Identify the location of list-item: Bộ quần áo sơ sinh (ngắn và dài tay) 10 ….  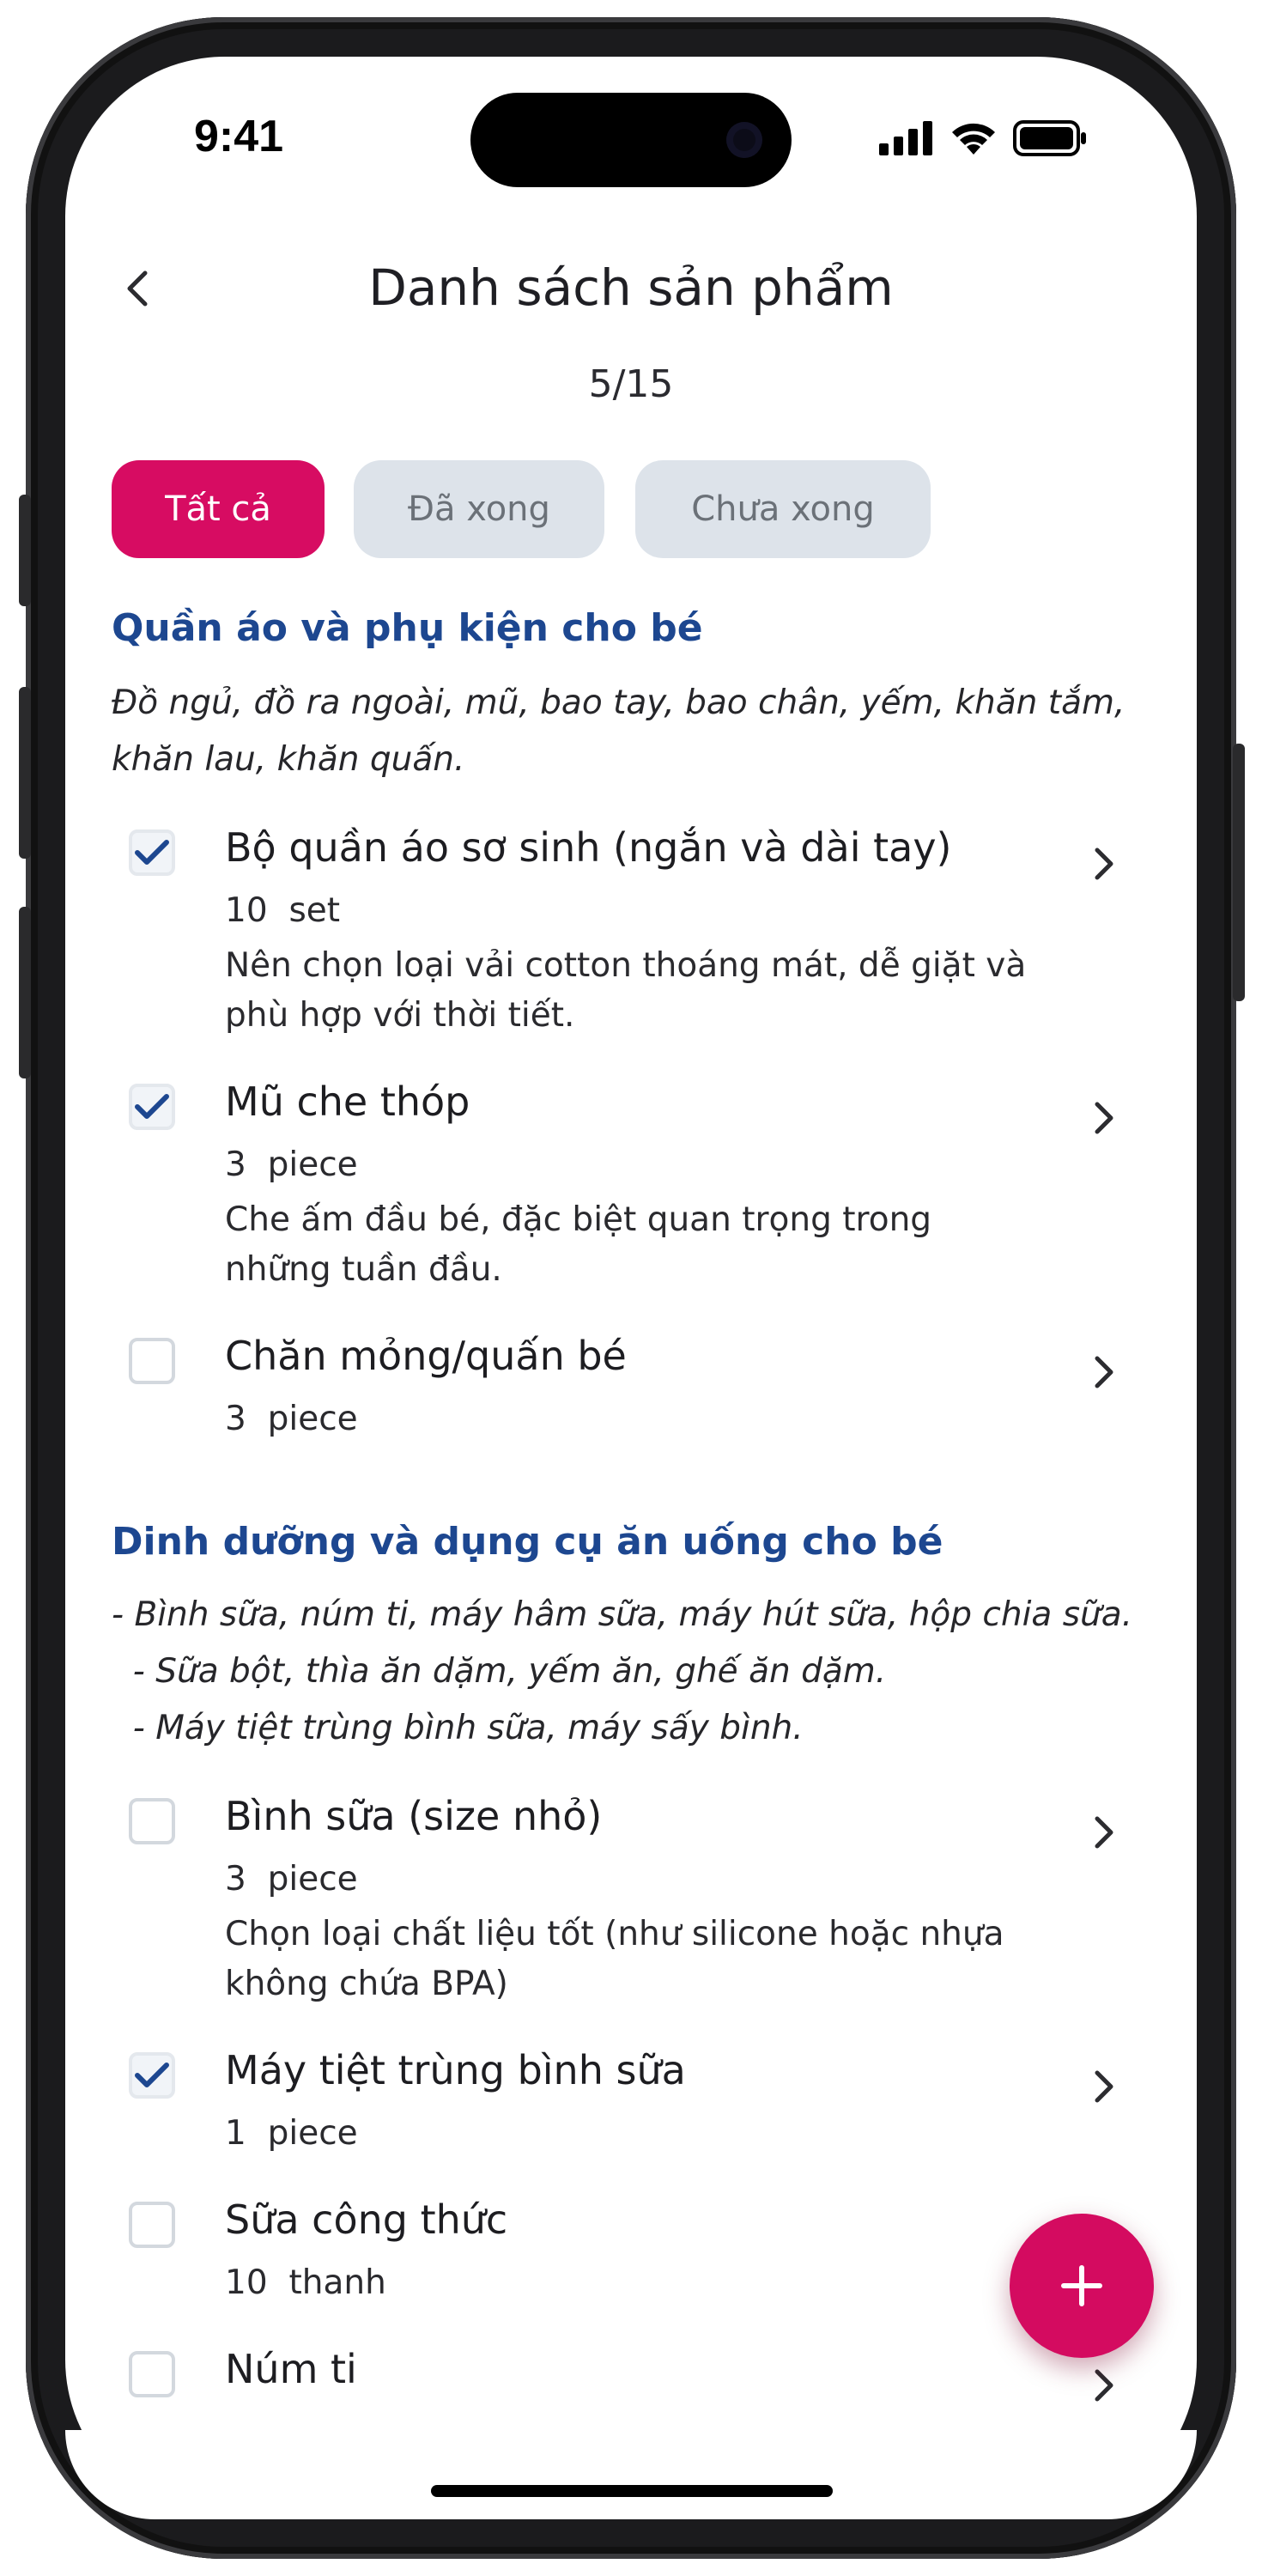
(623, 940).